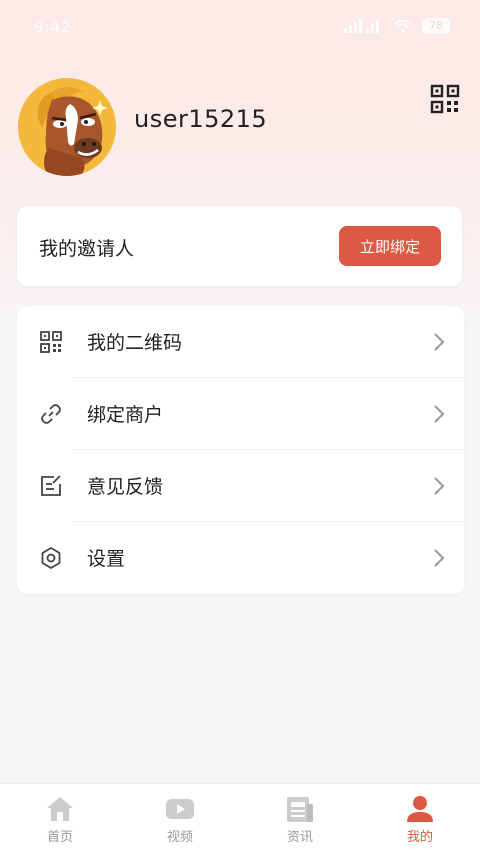 Image resolution: width=480 pixels, height=854 pixels. Describe the element at coordinates (60, 809) in the screenshot. I see `home-icon` at that location.